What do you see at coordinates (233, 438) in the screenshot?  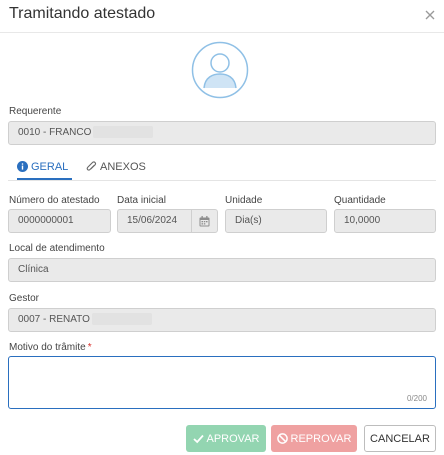 I see `approve-button-label: APROVAR` at bounding box center [233, 438].